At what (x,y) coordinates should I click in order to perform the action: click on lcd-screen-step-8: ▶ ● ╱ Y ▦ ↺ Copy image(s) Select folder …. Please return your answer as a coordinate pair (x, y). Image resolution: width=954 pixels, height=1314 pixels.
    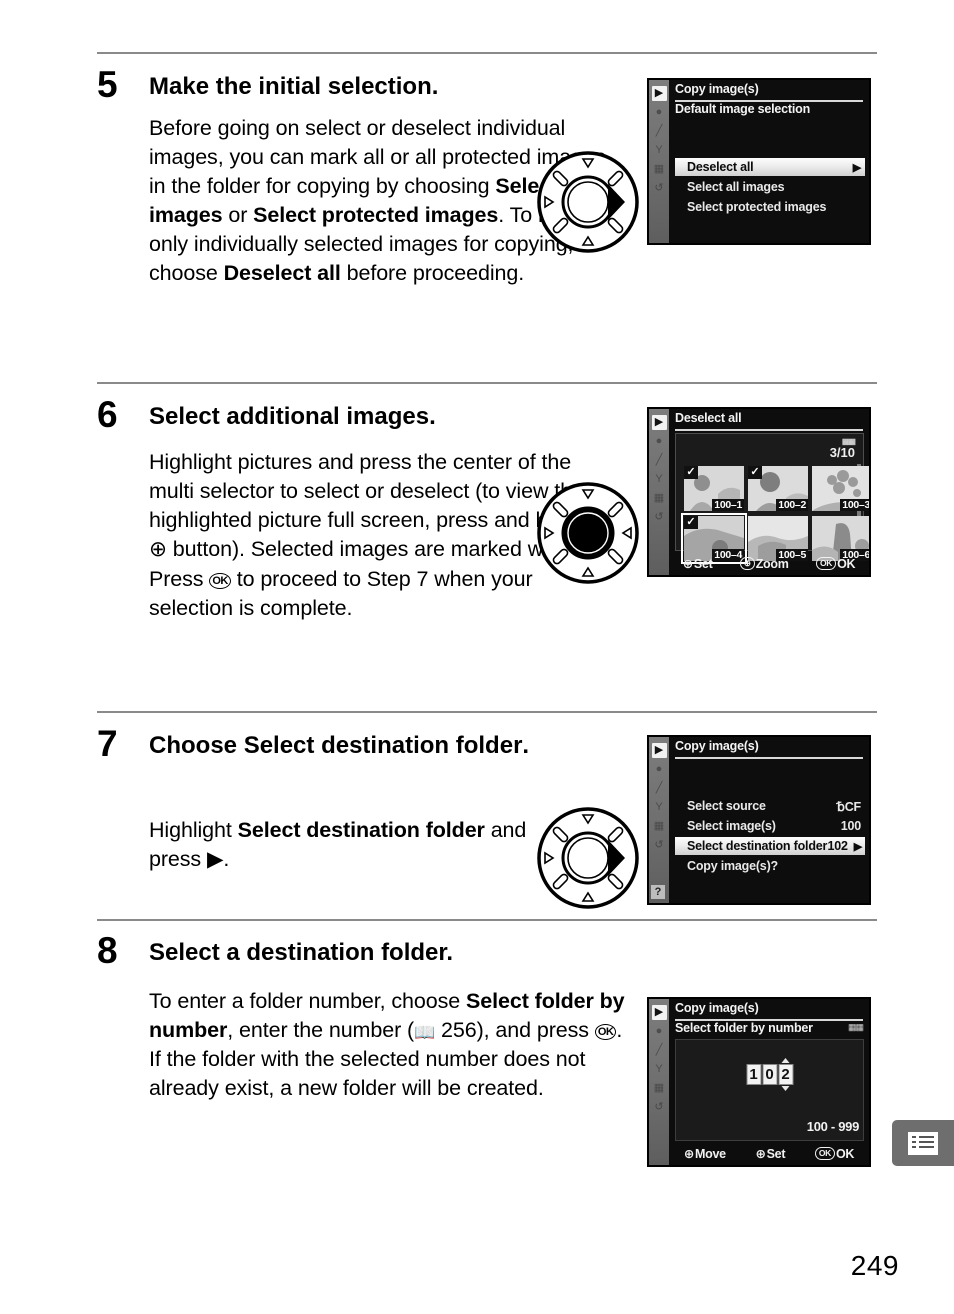
    Looking at the image, I should click on (759, 1082).